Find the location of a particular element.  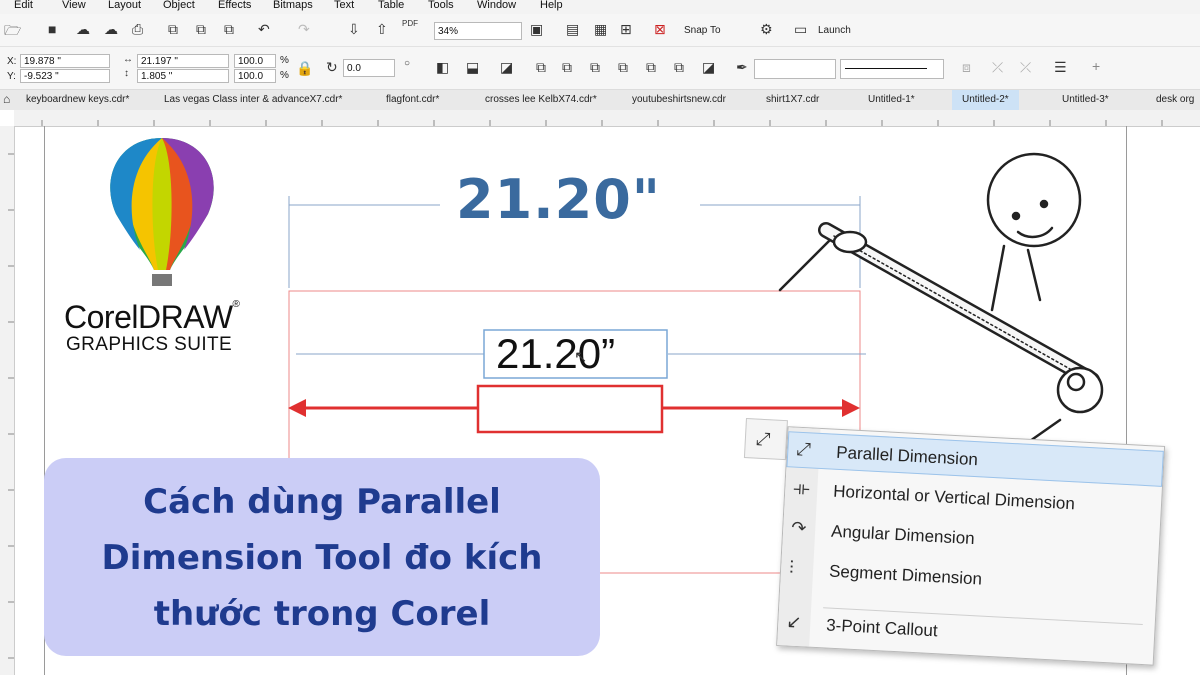

launch-icon: ▭ is located at coordinates (800, 29).